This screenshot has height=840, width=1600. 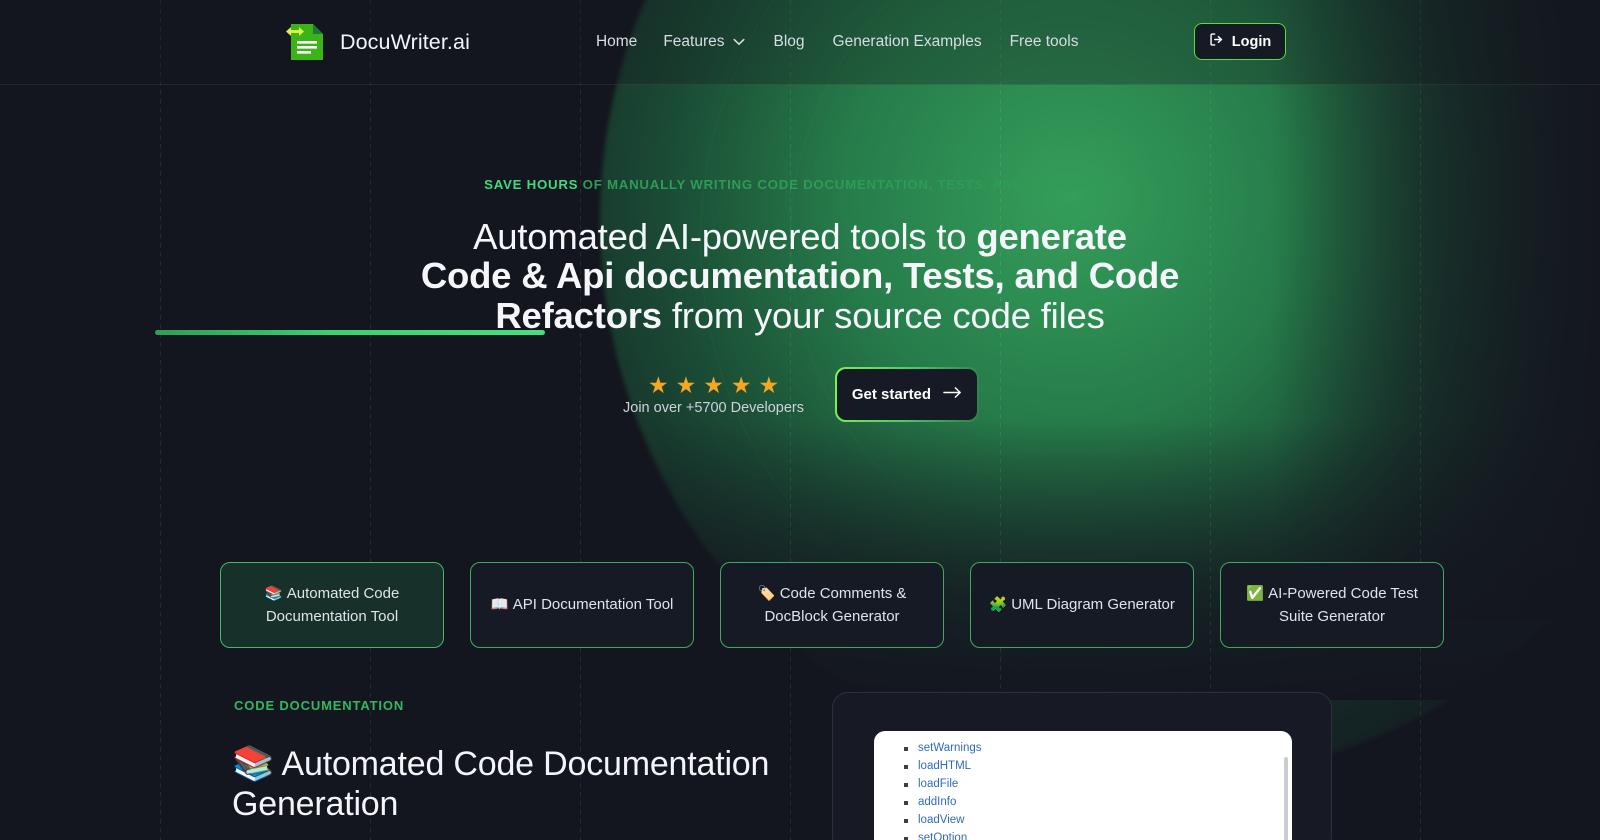 What do you see at coordinates (1098, 766) in the screenshot?
I see `method-link: loadHTML` at bounding box center [1098, 766].